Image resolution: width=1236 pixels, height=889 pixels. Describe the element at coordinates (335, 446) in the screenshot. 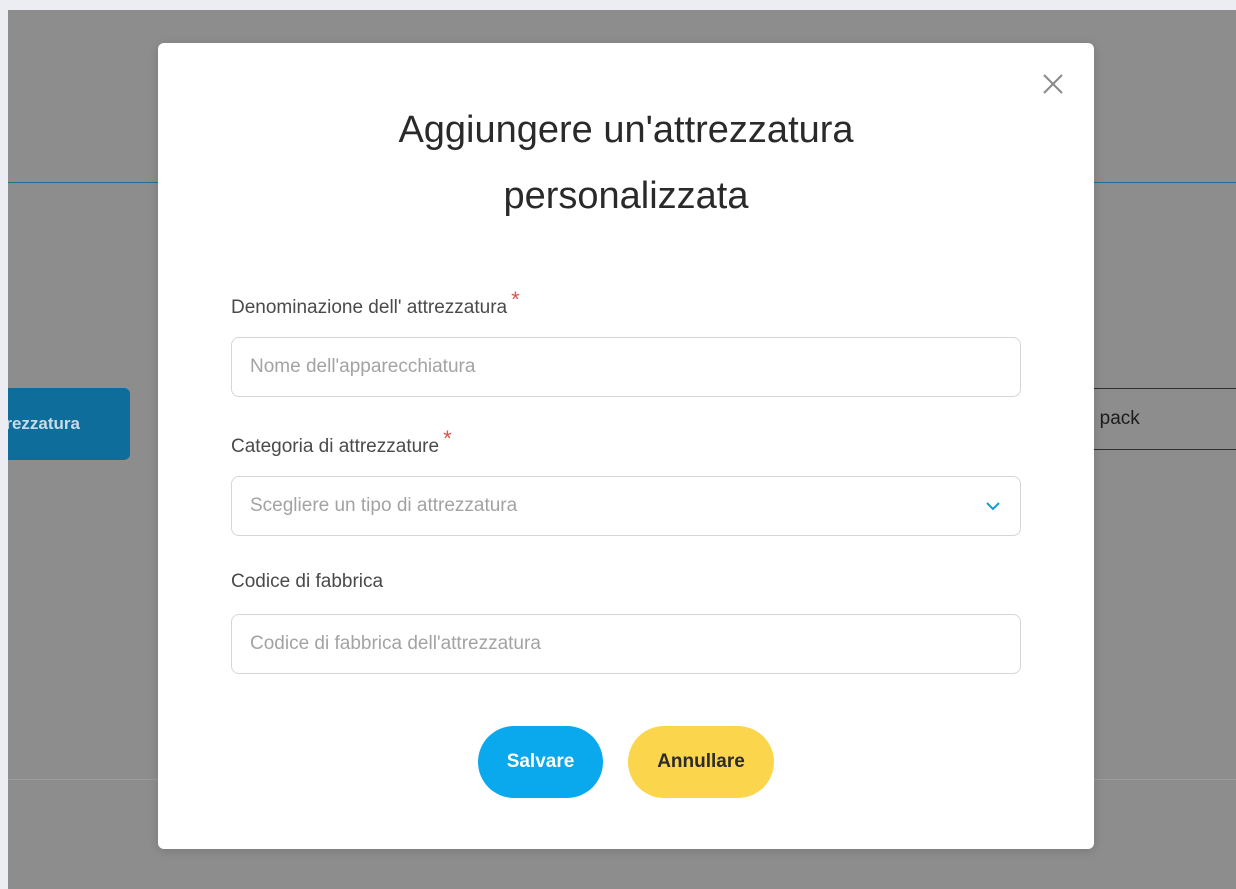

I see `equipment-category-label-text: Categoria di attrezzature` at that location.